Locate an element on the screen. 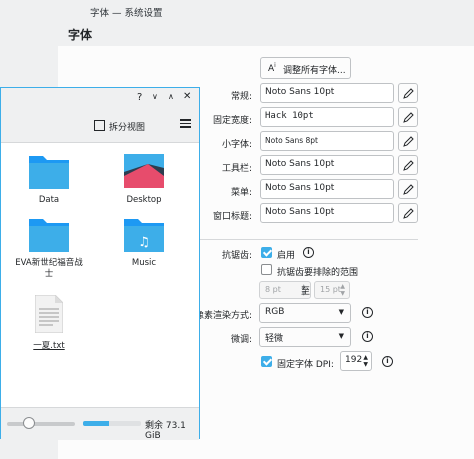 Image resolution: width=474 pixels, height=459 pixels. split-view-icon is located at coordinates (99, 125).